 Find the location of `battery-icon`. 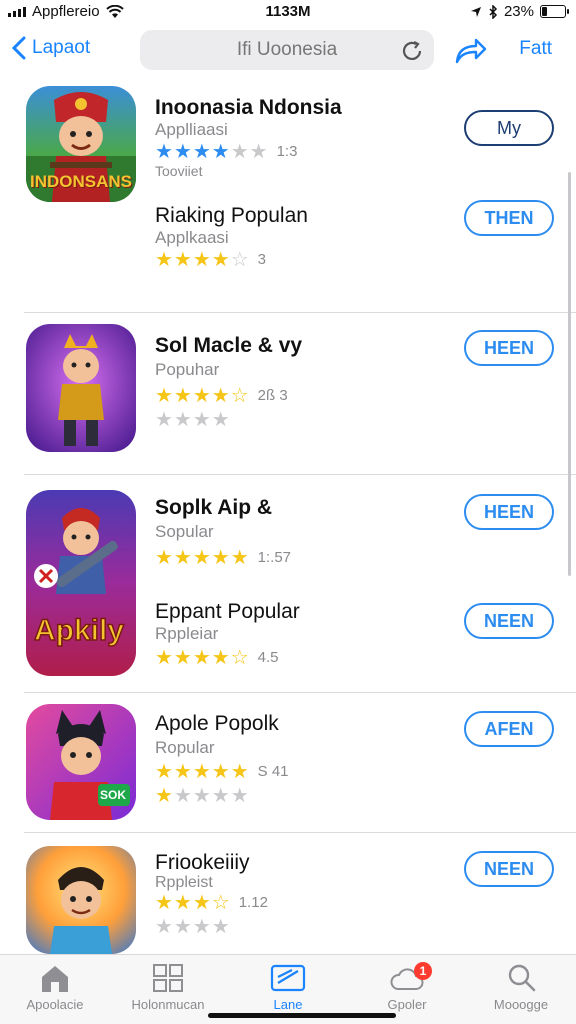

battery-icon is located at coordinates (554, 11).